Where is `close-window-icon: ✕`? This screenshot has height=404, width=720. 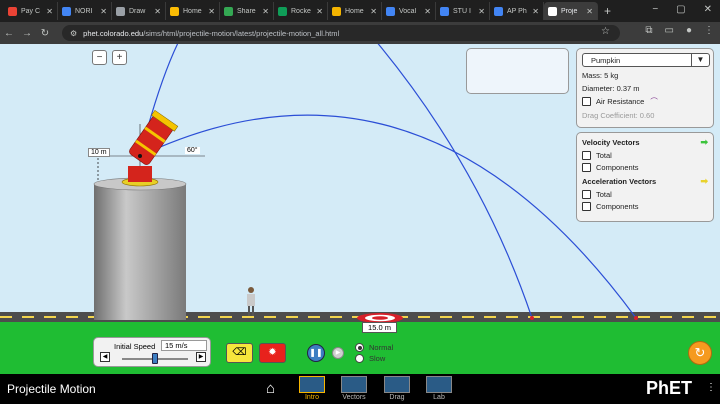
close-window-icon: ✕ is located at coordinates (708, 9).